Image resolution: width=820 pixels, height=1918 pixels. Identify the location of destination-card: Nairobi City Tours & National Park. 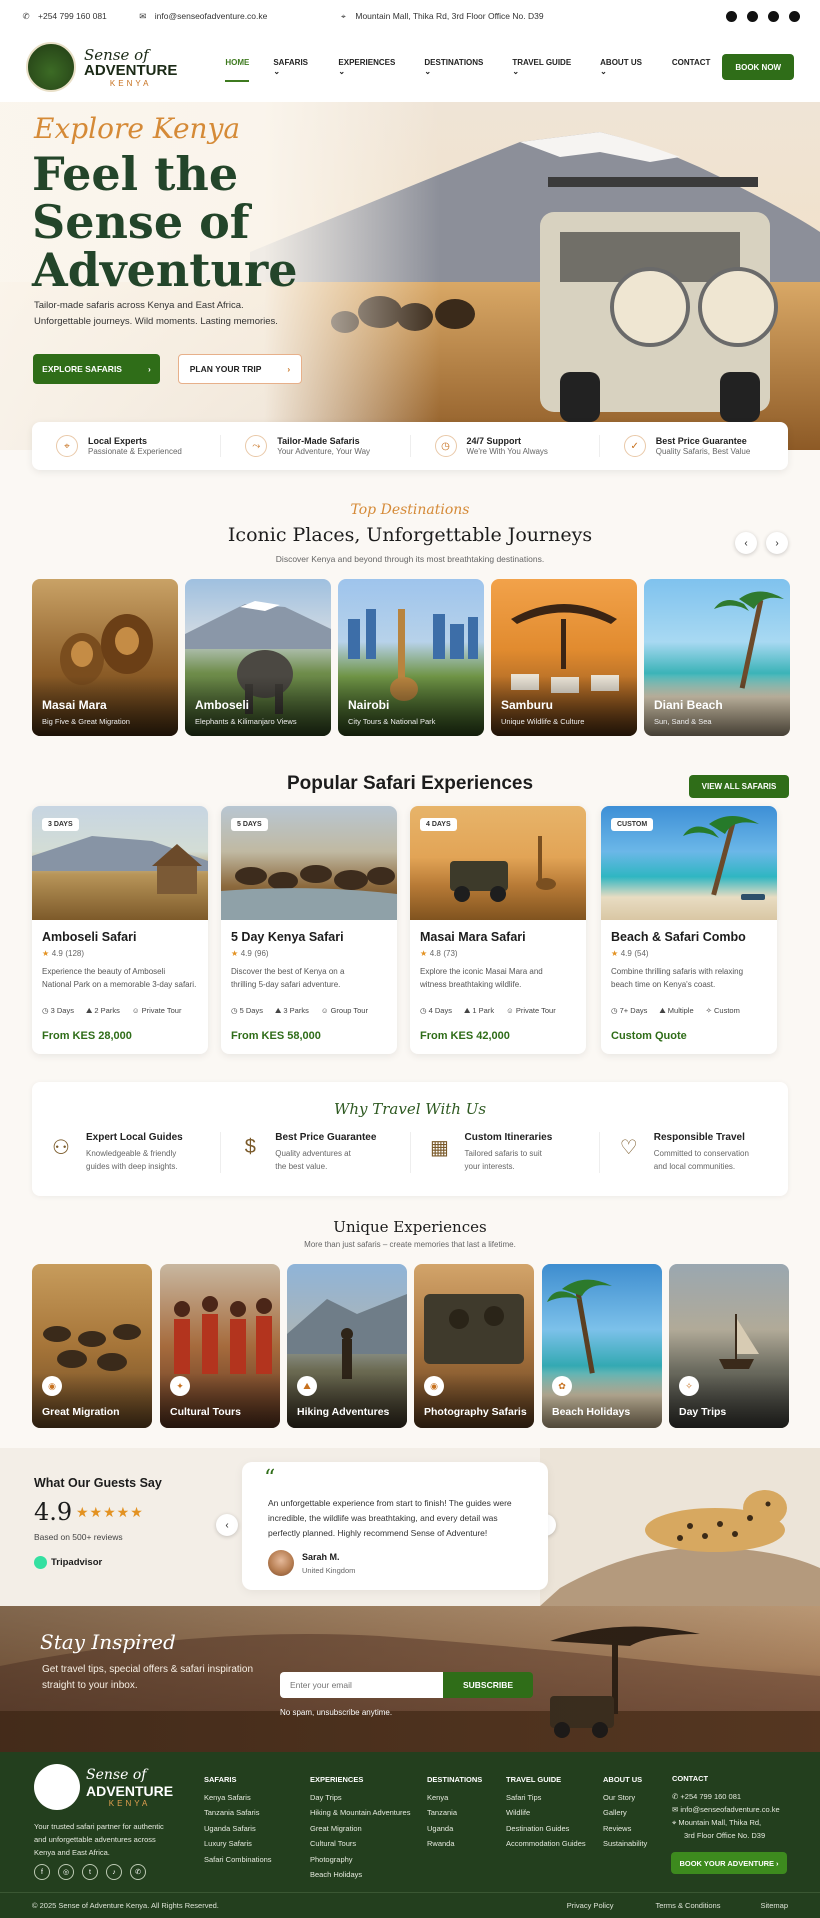
(411, 657).